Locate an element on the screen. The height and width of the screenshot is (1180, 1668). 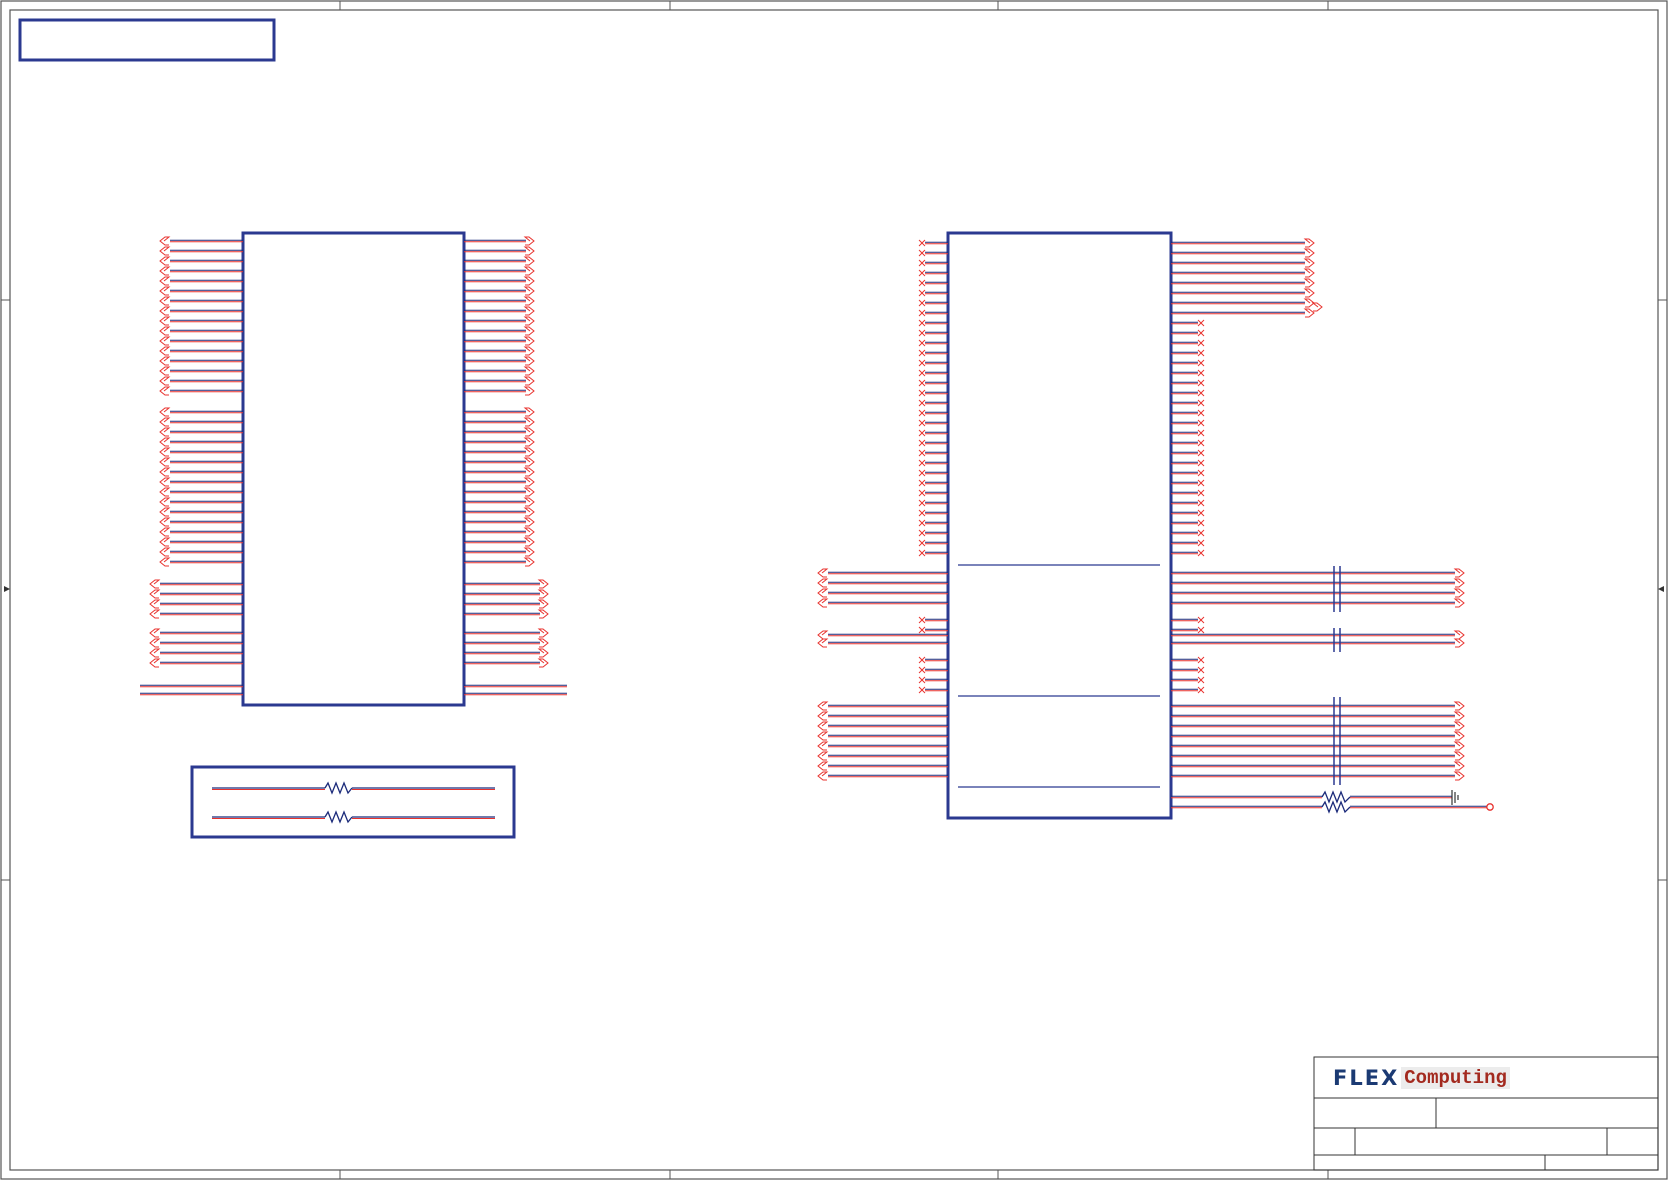
capacitor-bank is located at coordinates (1337, 675).